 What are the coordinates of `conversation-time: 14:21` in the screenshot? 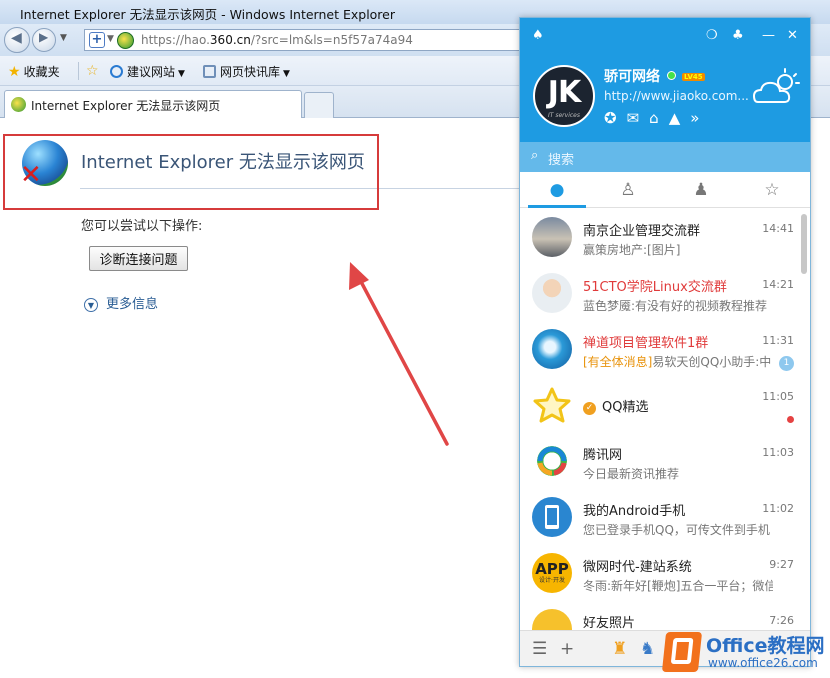 It's located at (778, 284).